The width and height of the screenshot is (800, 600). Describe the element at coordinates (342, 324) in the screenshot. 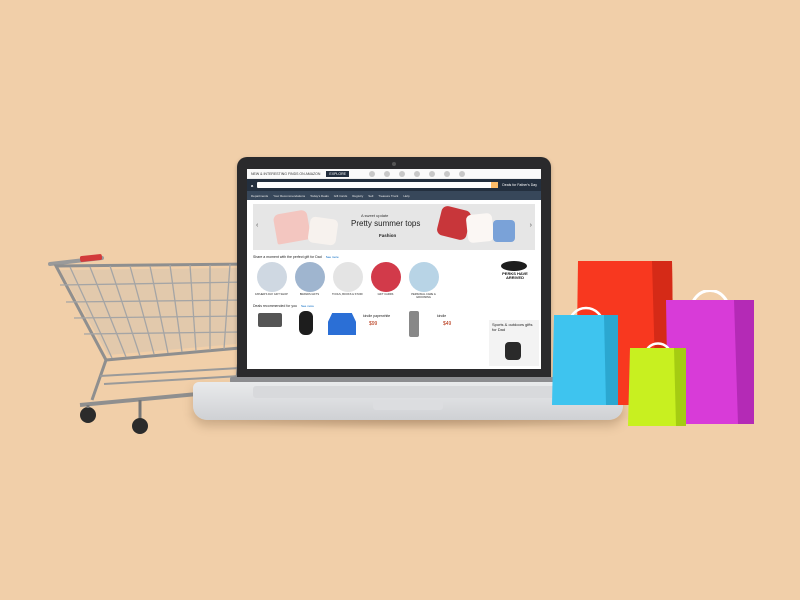

I see `tent-icon` at that location.